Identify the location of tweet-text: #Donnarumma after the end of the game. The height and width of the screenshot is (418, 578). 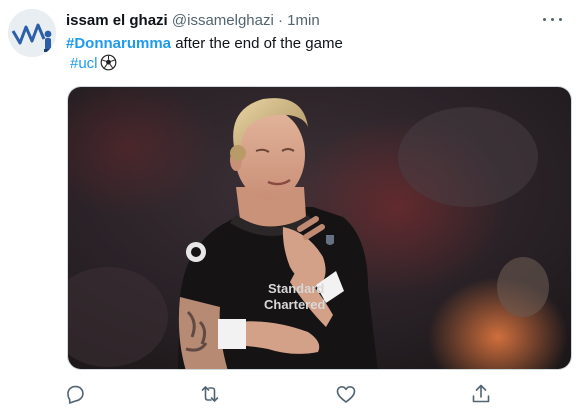
(204, 44).